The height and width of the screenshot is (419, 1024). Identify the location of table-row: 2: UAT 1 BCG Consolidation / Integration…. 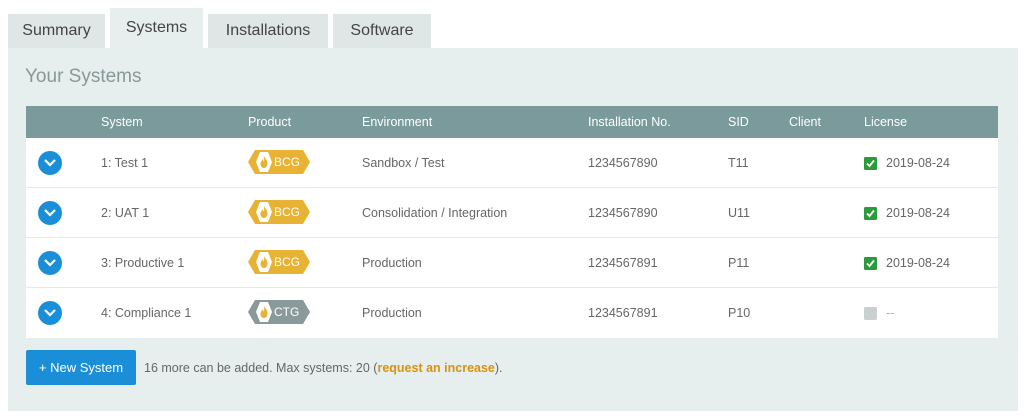
(512, 213).